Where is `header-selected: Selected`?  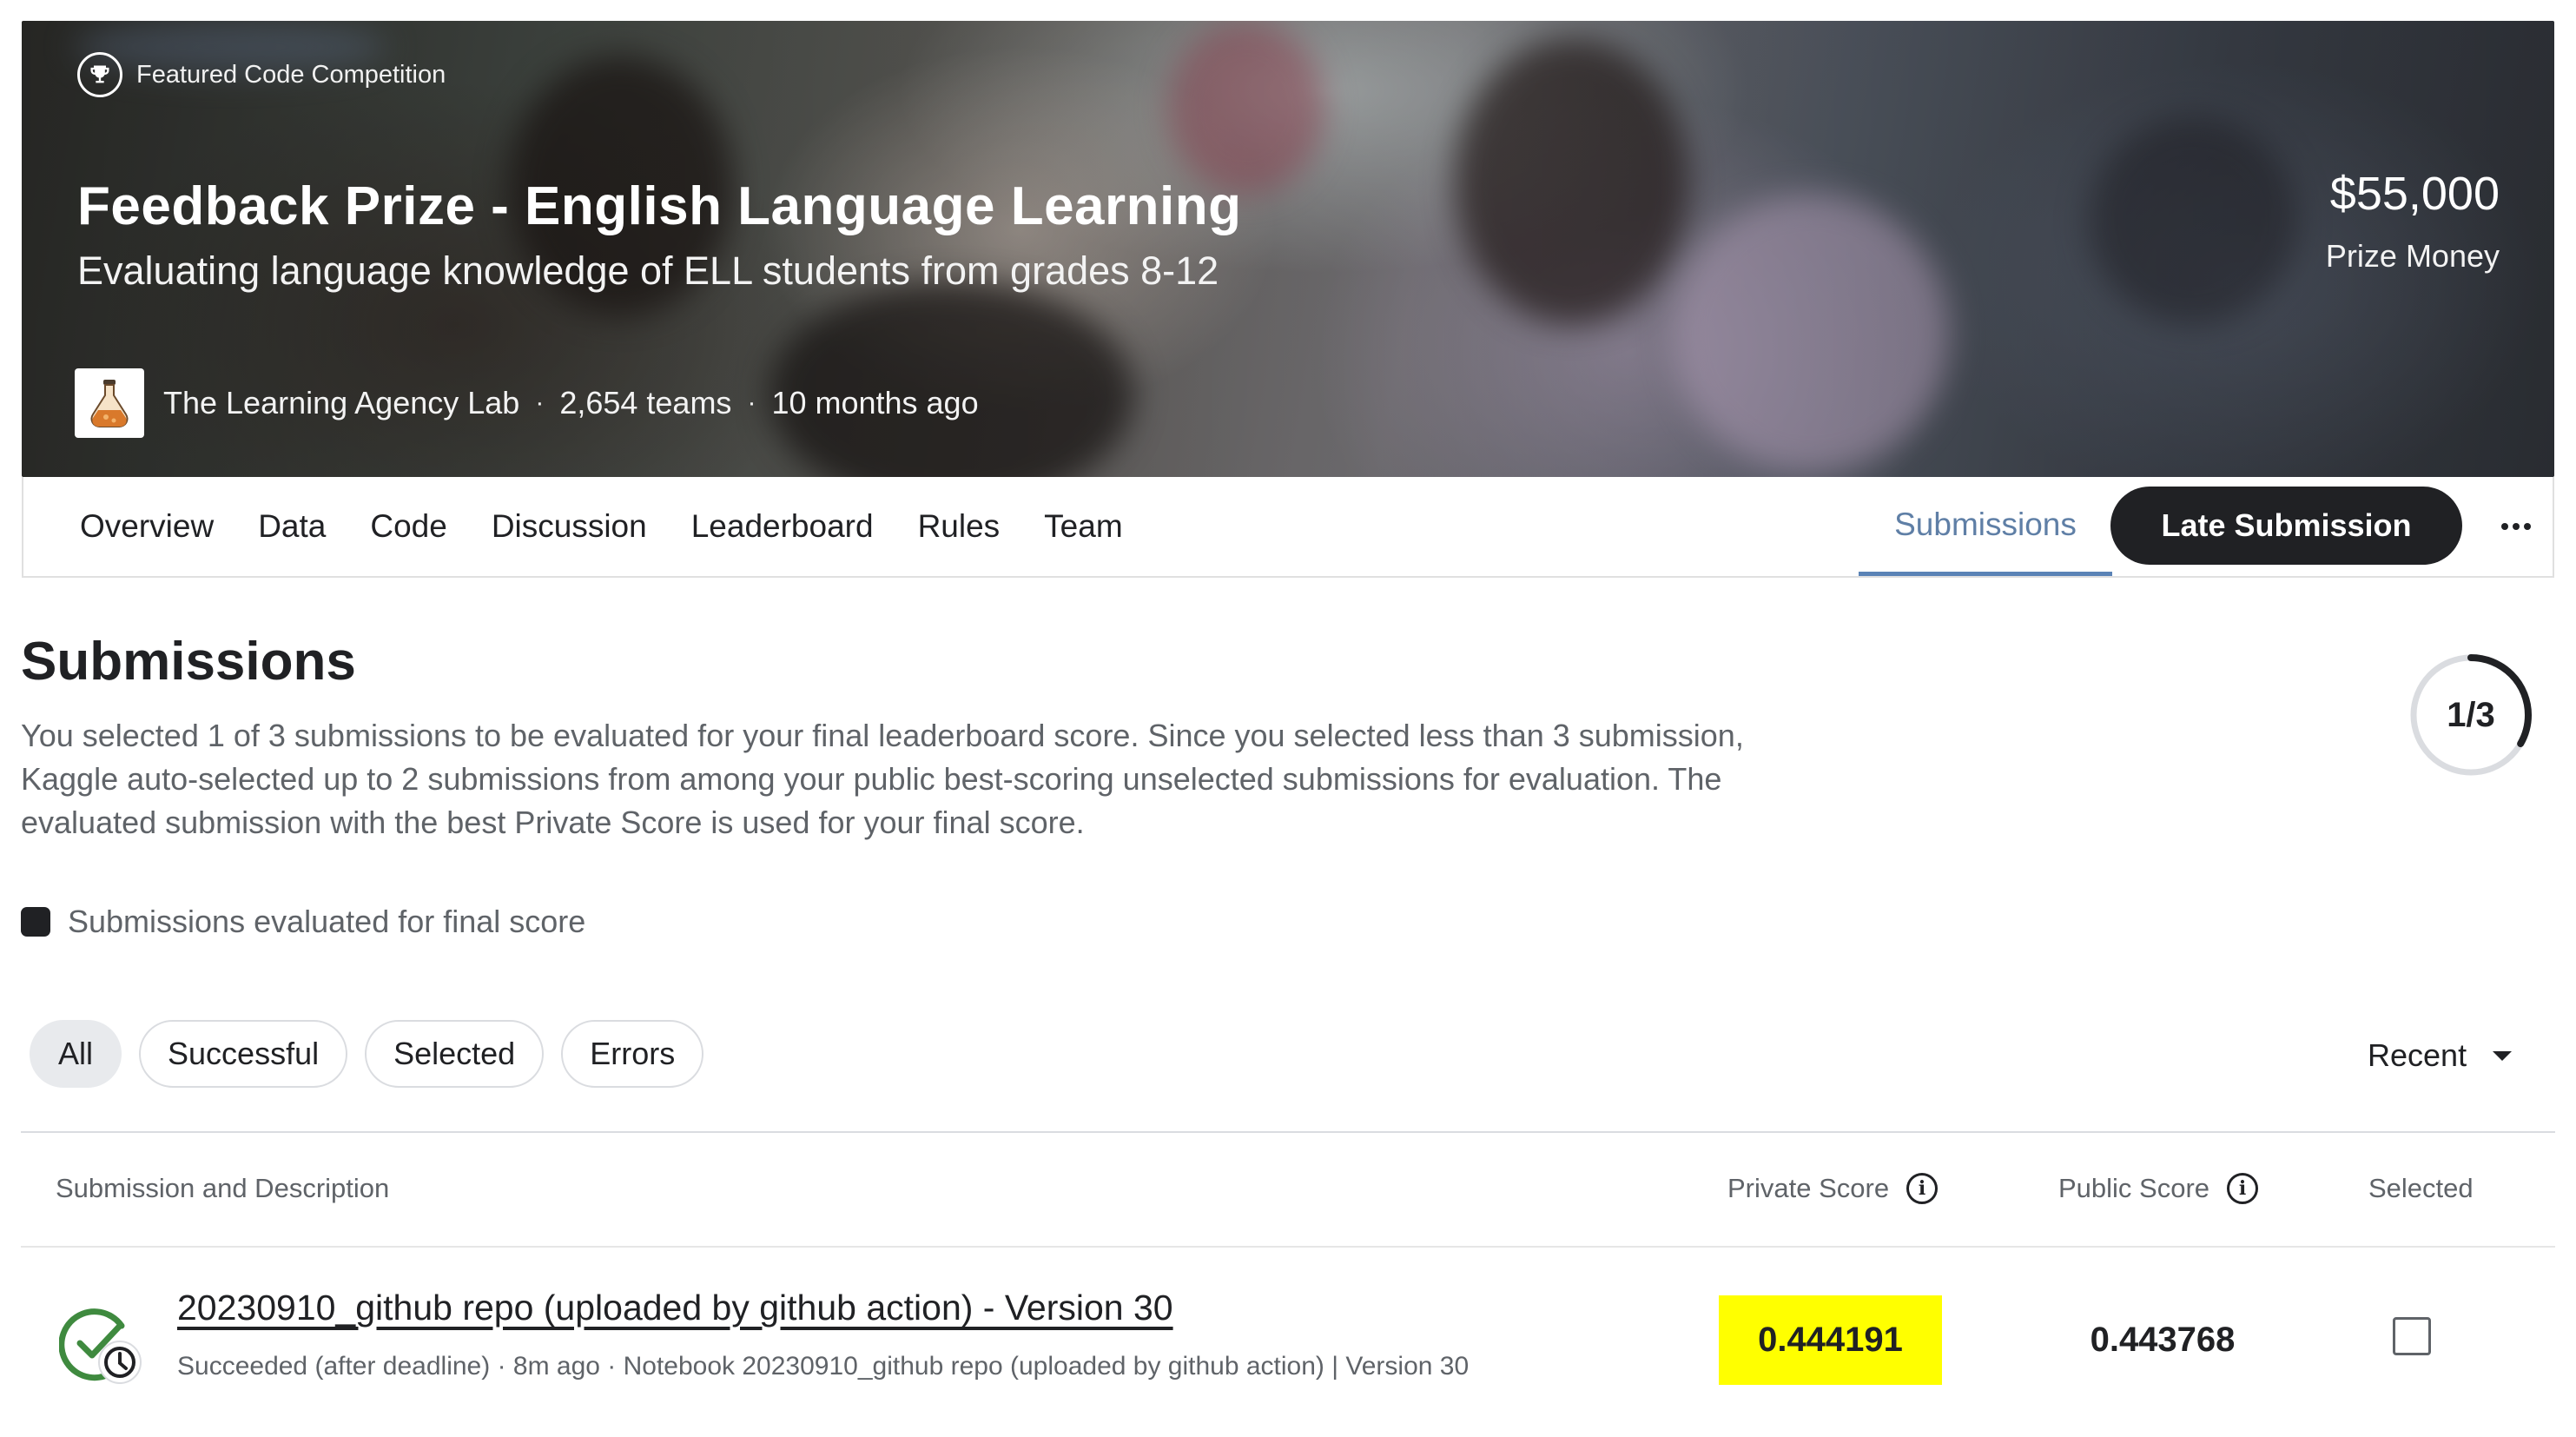
header-selected: Selected is located at coordinates (2421, 1188).